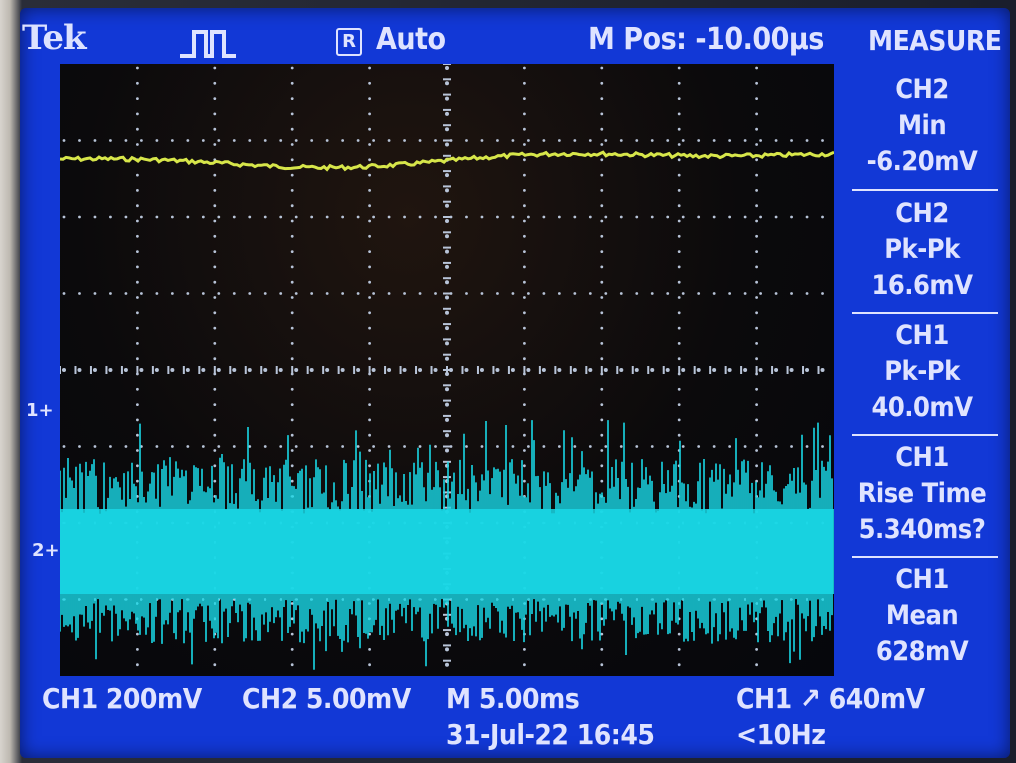 This screenshot has width=1016, height=763. I want to click on measure-type: Rise Time, so click(922, 493).